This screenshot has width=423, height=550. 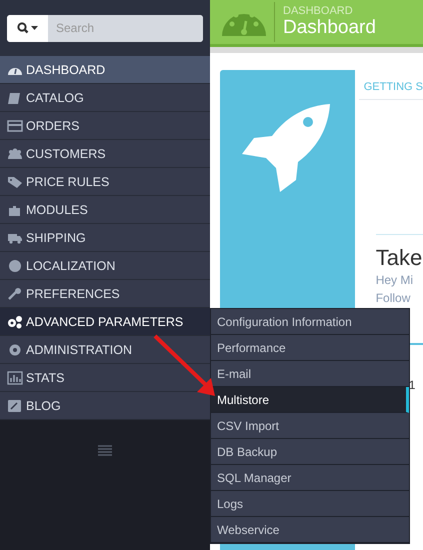 I want to click on menu-label: ADMINISTRATION, so click(x=79, y=349).